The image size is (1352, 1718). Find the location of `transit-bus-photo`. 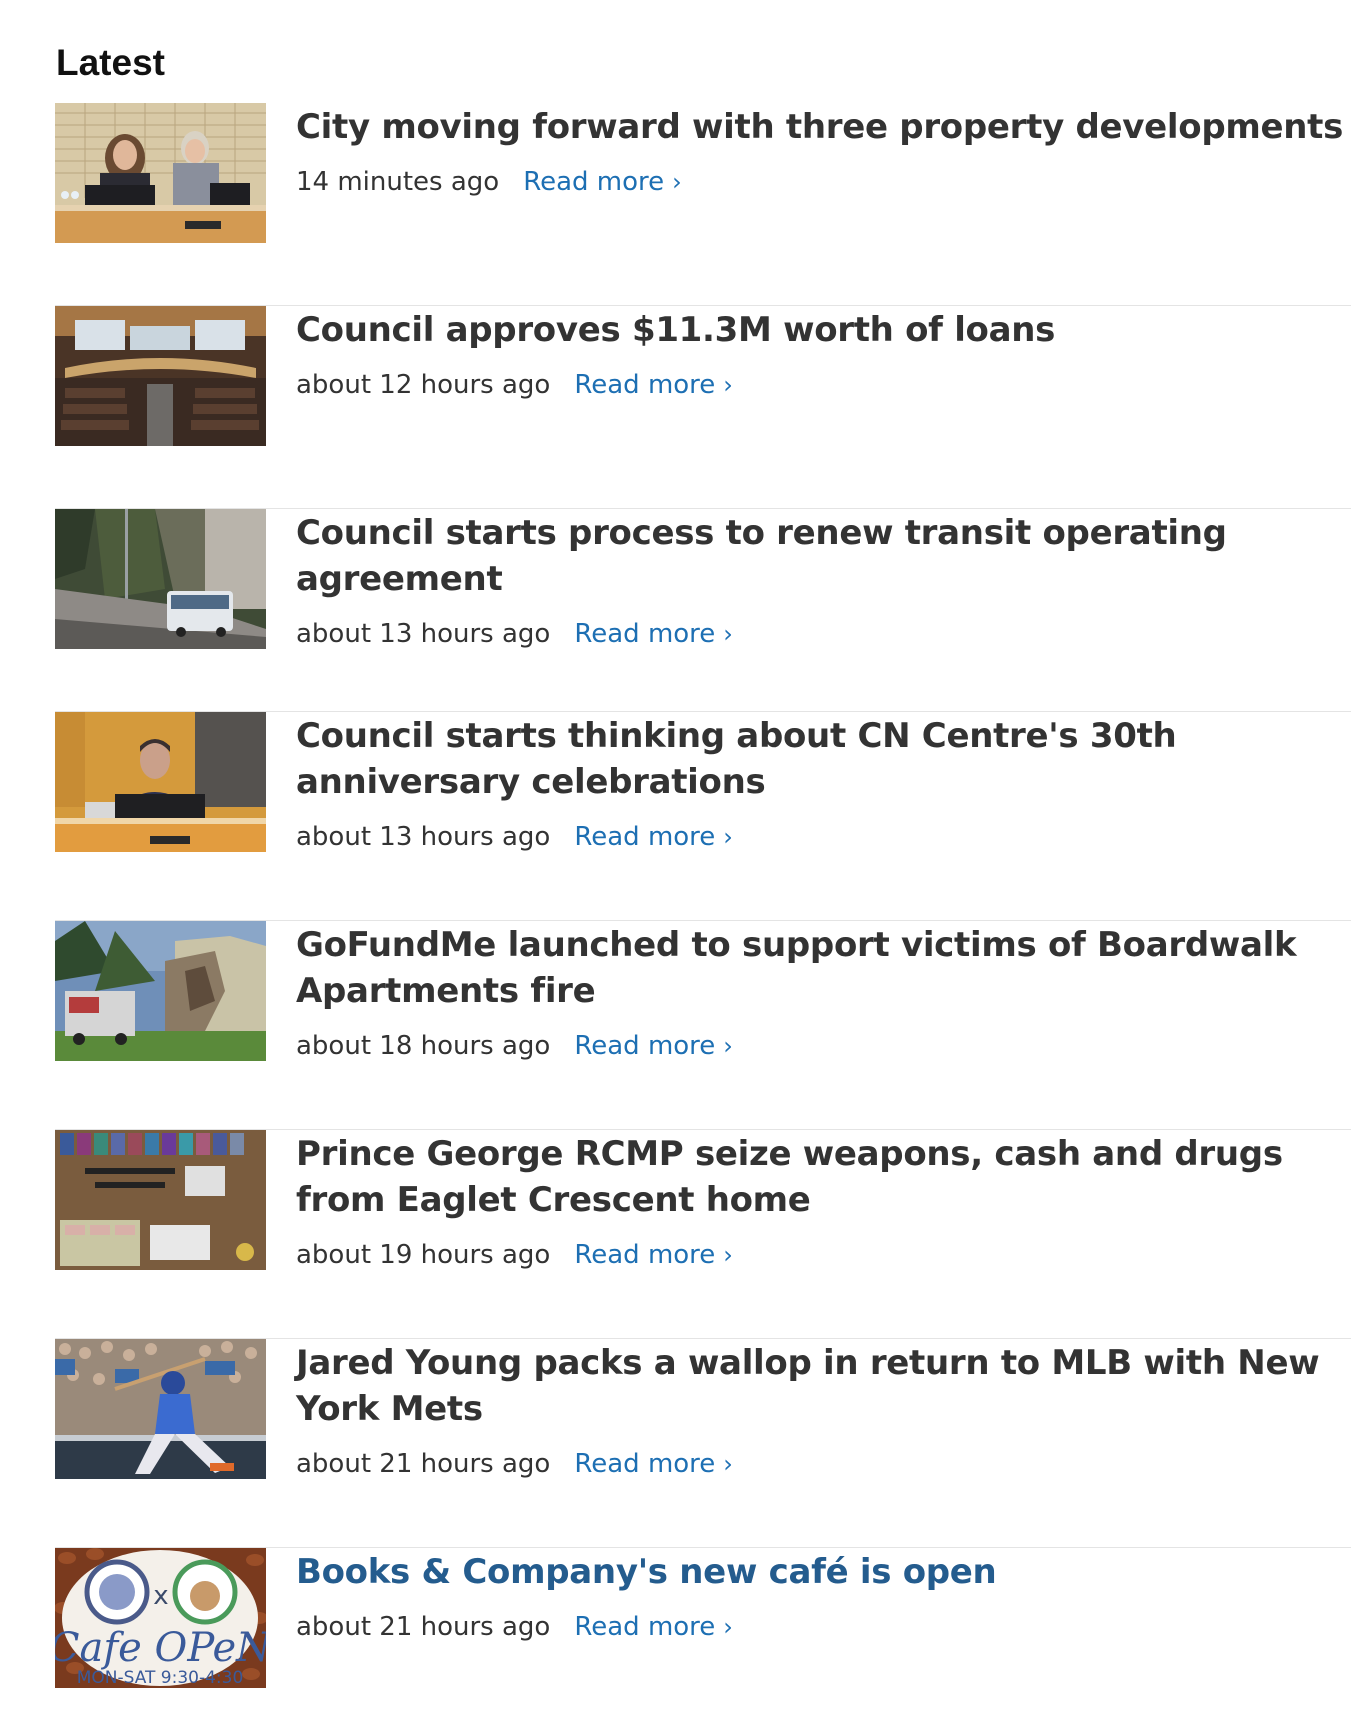

transit-bus-photo is located at coordinates (160, 579).